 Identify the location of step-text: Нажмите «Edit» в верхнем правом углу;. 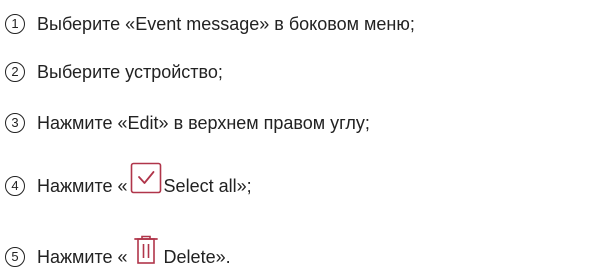
(203, 123).